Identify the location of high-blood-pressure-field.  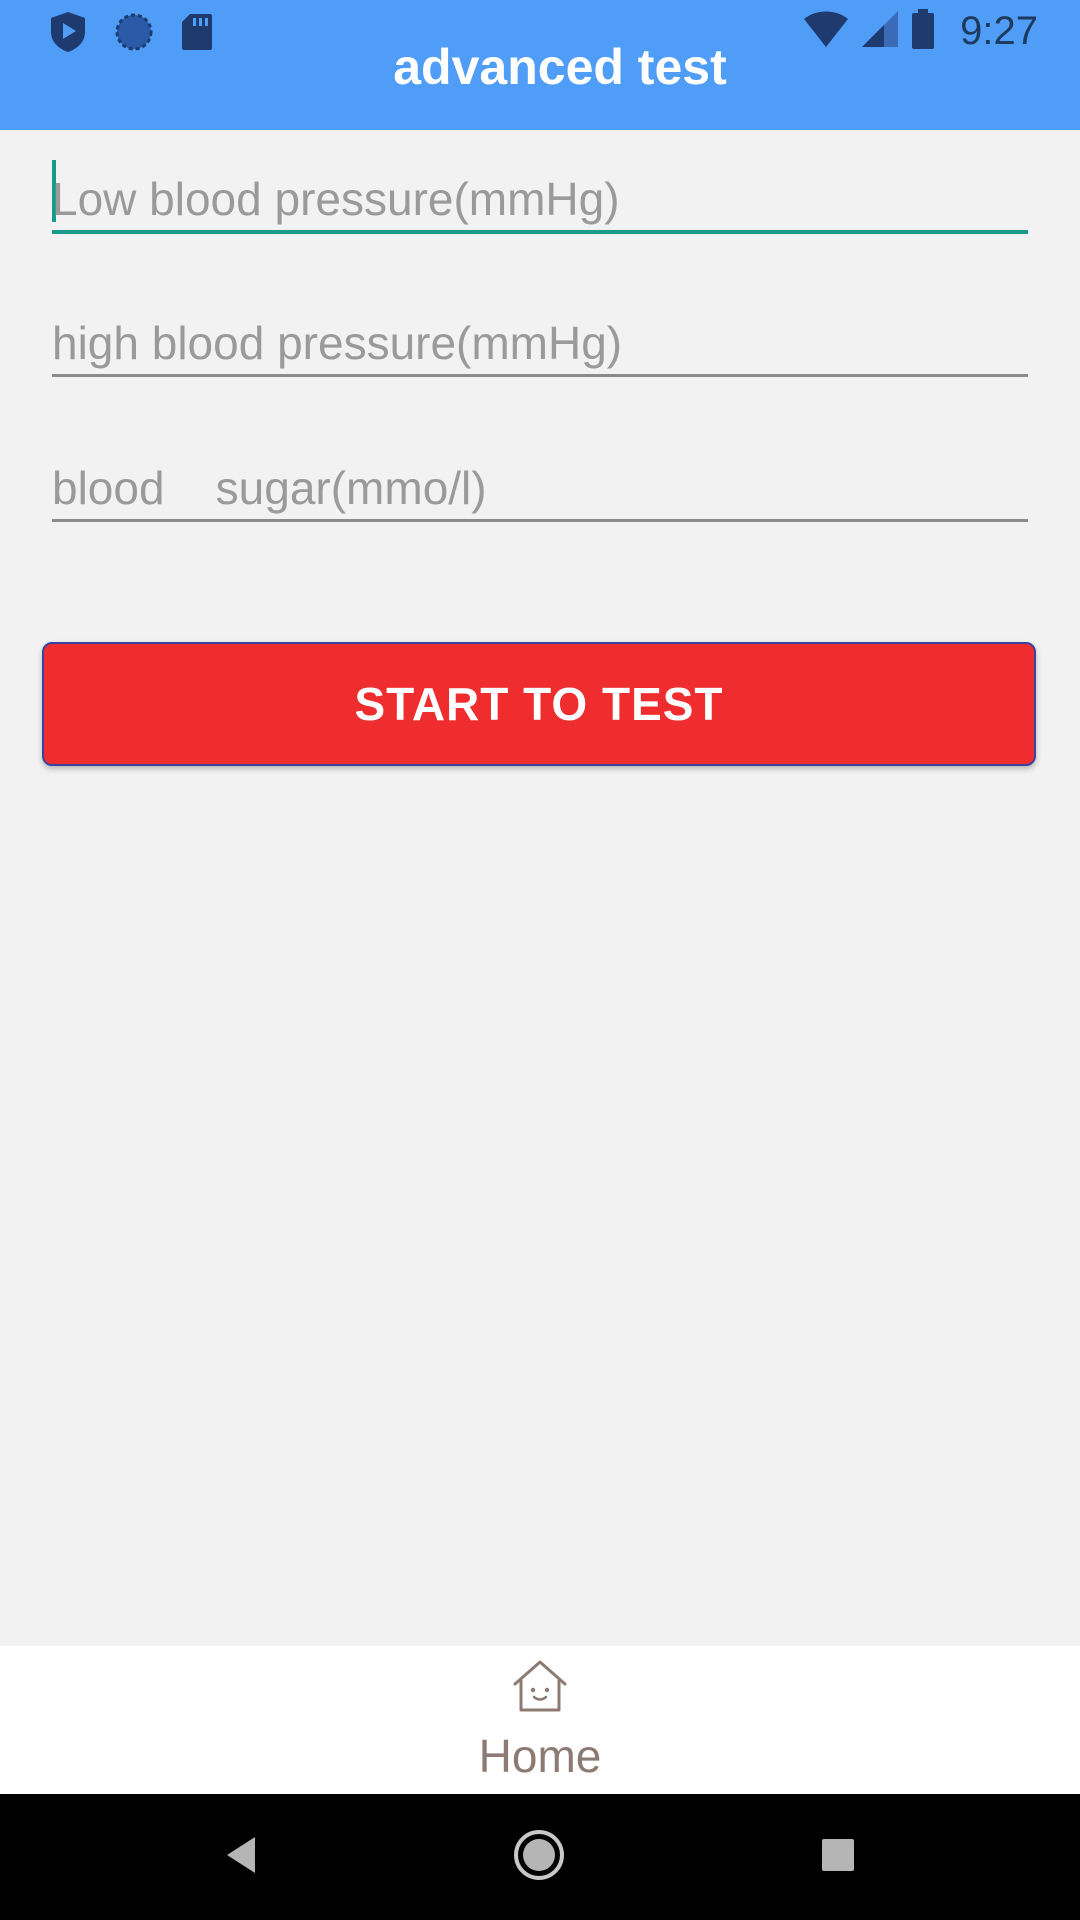
(540, 330).